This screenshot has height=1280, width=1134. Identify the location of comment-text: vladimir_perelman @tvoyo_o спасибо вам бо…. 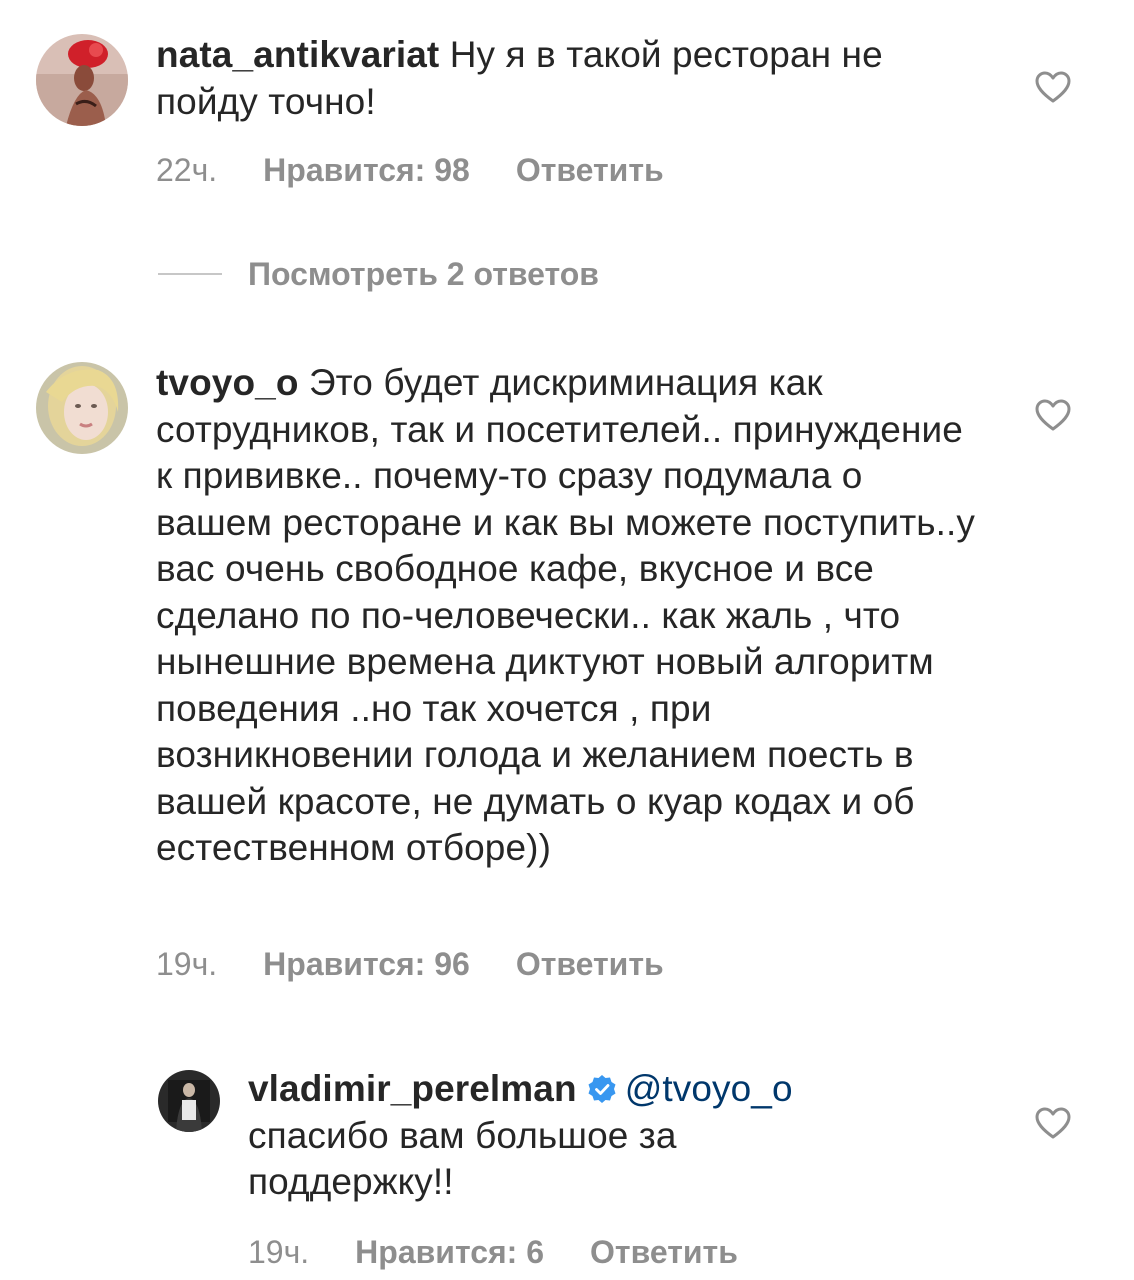
(558, 1136).